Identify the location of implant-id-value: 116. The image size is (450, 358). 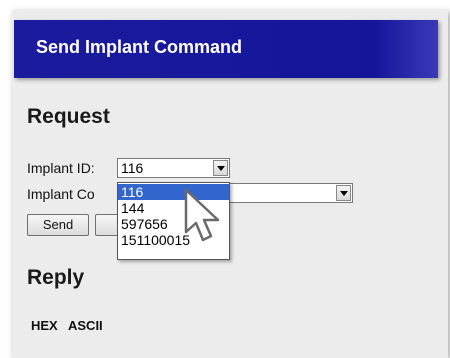
(132, 168).